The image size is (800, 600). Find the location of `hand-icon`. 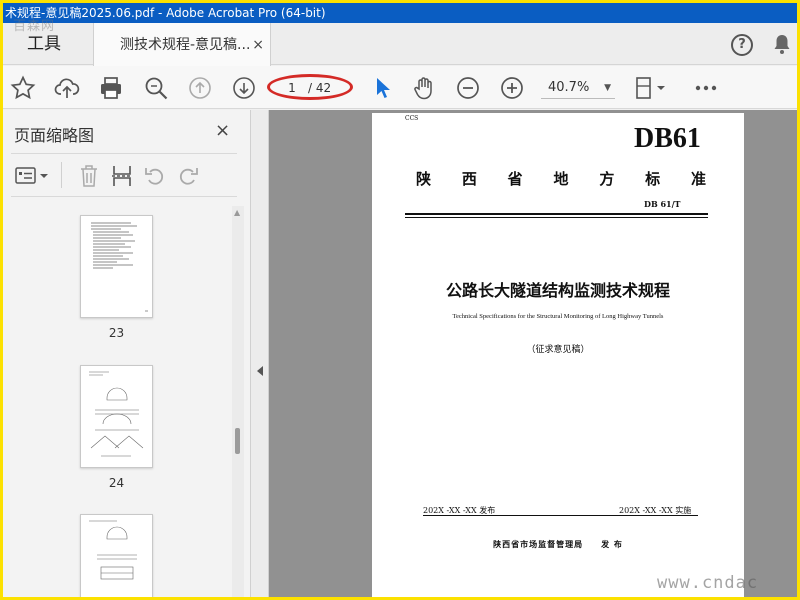

hand-icon is located at coordinates (424, 88).